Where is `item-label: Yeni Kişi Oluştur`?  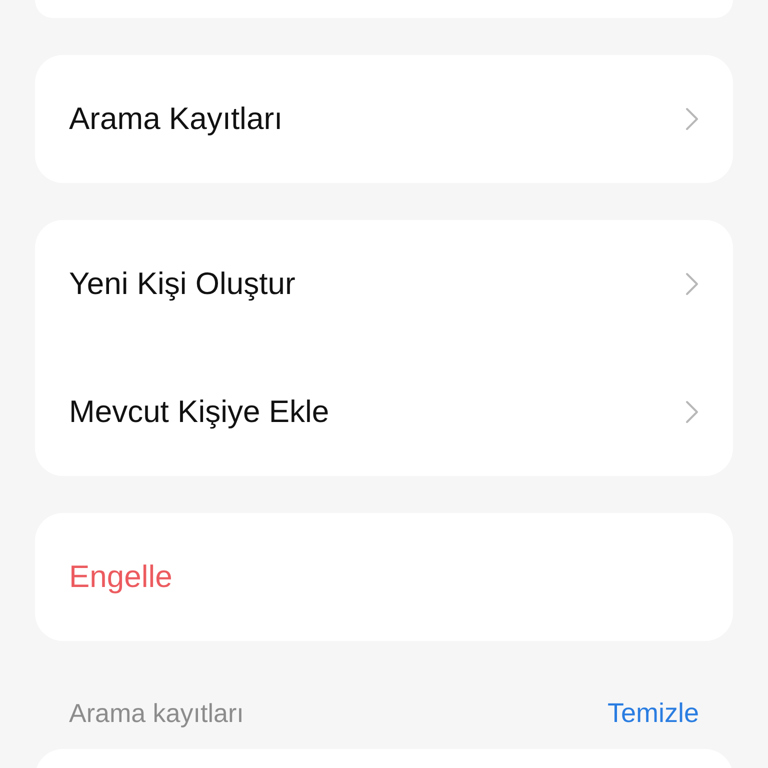 item-label: Yeni Kişi Oluştur is located at coordinates (182, 283).